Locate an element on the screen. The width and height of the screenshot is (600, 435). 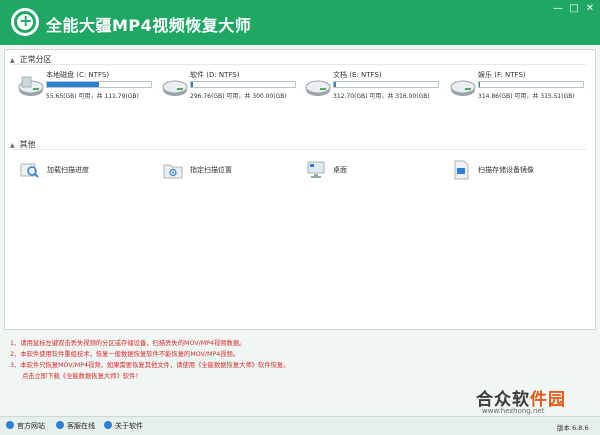
drive-size: 312.70(GB) 可用，共 316.00(GB) is located at coordinates (381, 96).